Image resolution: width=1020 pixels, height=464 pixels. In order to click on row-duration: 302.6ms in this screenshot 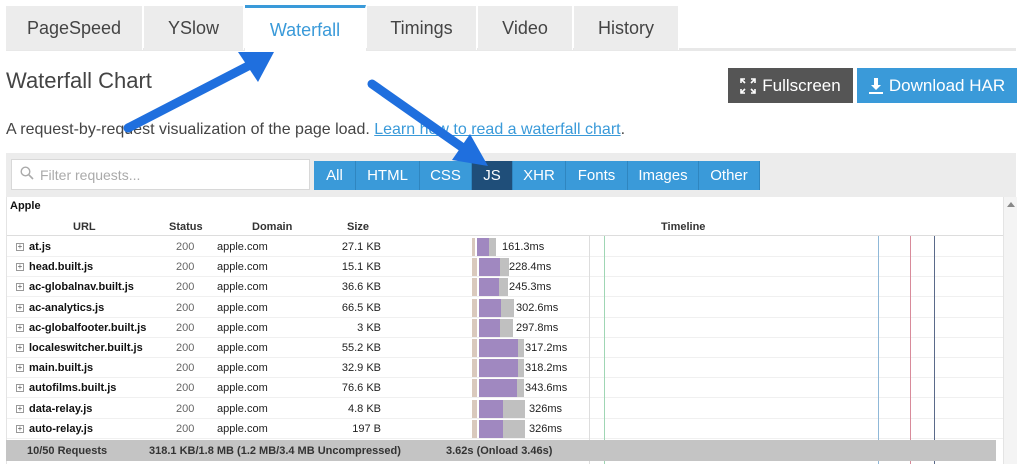, I will do `click(537, 307)`.